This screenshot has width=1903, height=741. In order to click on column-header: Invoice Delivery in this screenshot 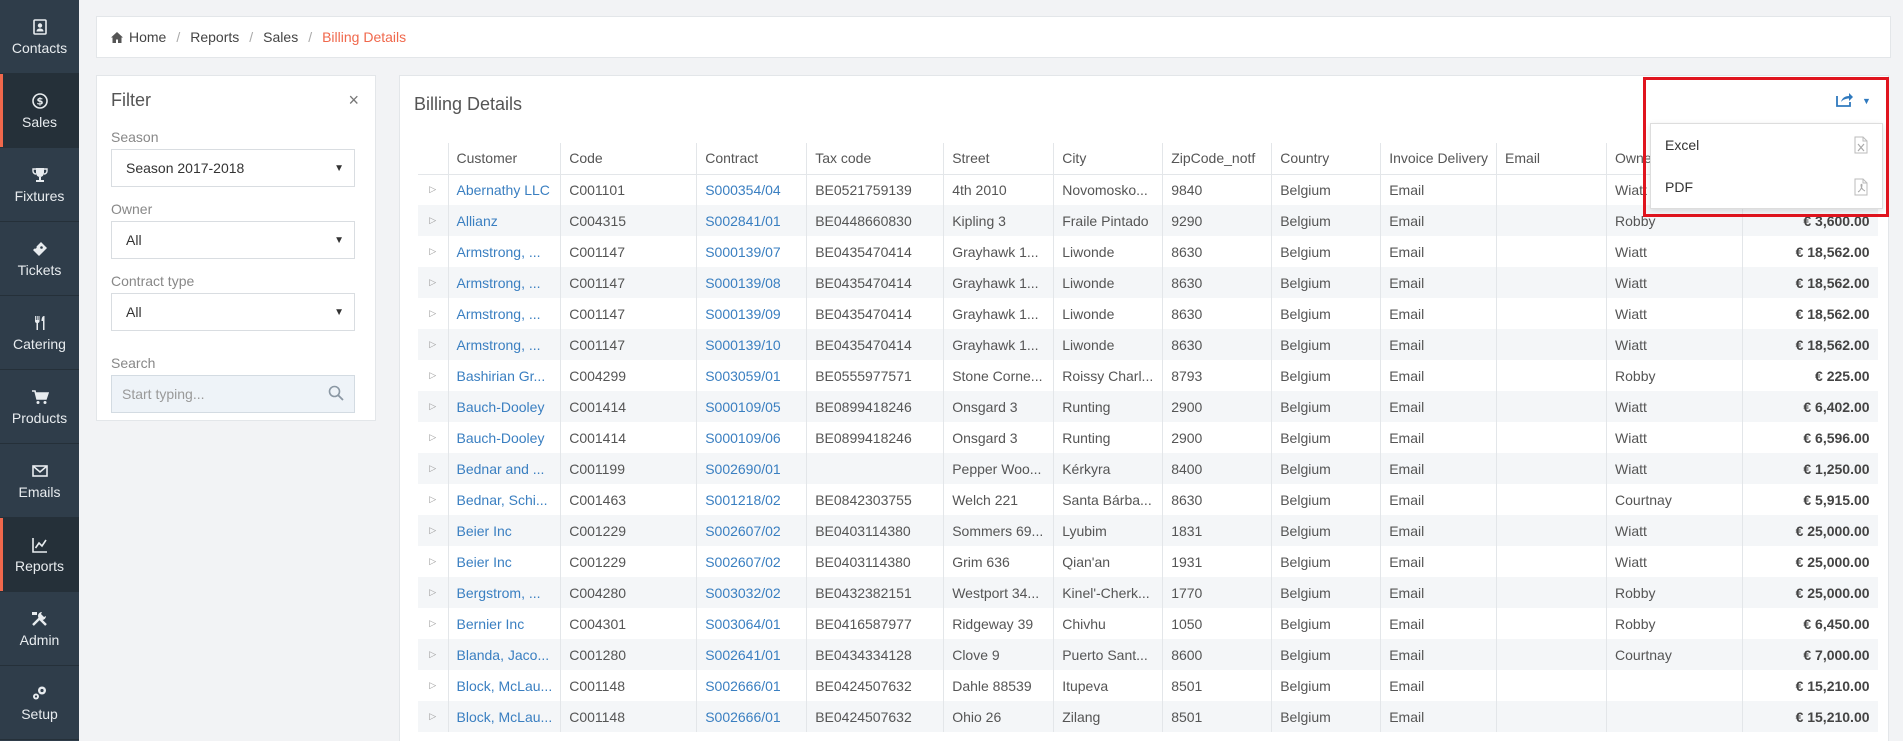, I will do `click(1438, 159)`.